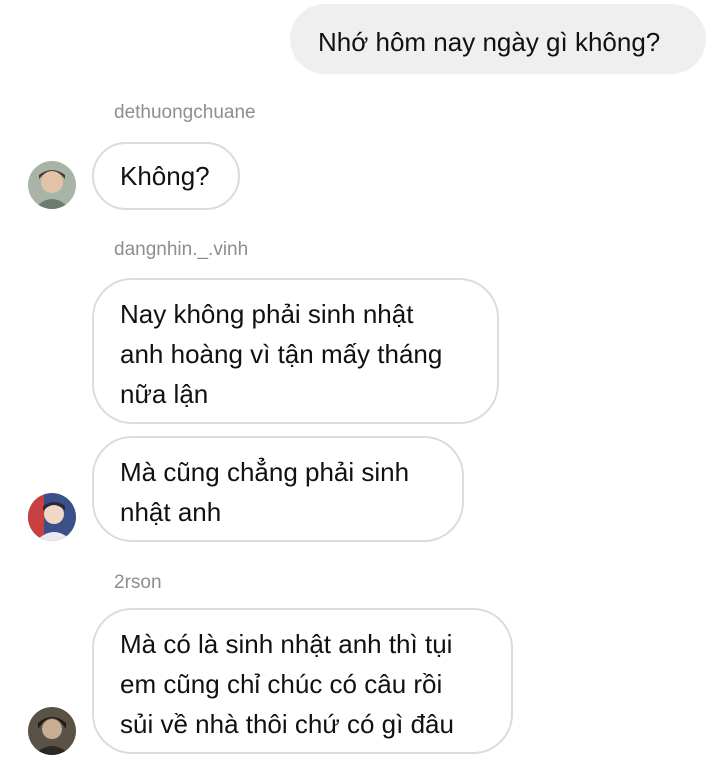 This screenshot has width=720, height=761. I want to click on message-text-line: Nay không phải sinh nhật, so click(267, 314).